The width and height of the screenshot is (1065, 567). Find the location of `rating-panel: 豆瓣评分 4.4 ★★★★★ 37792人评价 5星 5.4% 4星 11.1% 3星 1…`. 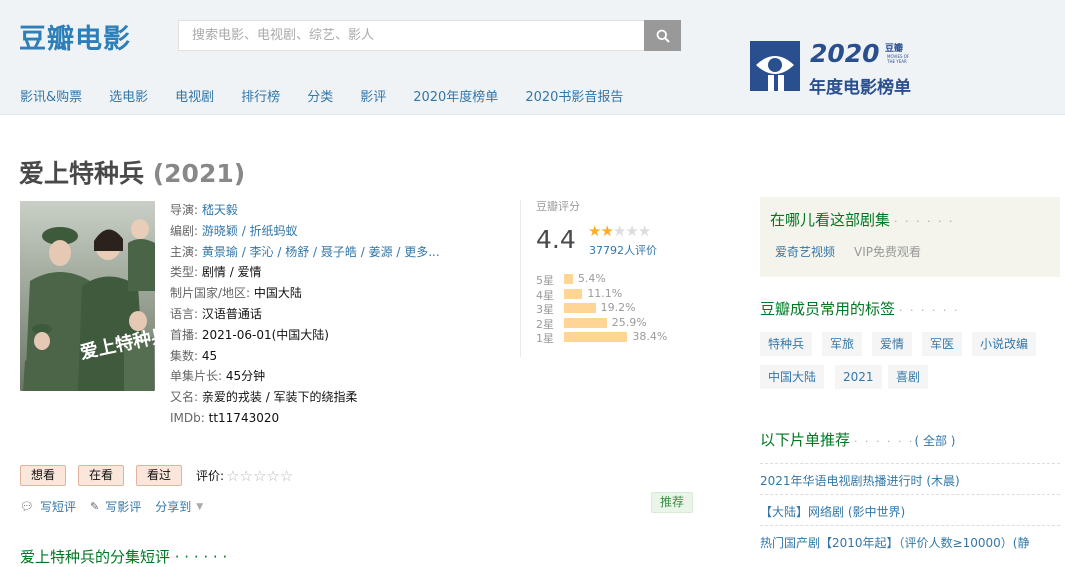

rating-panel: 豆瓣评分 4.4 ★★★★★ 37792人评价 5星 5.4% 4星 11.1% 3星 1… is located at coordinates (607, 278).